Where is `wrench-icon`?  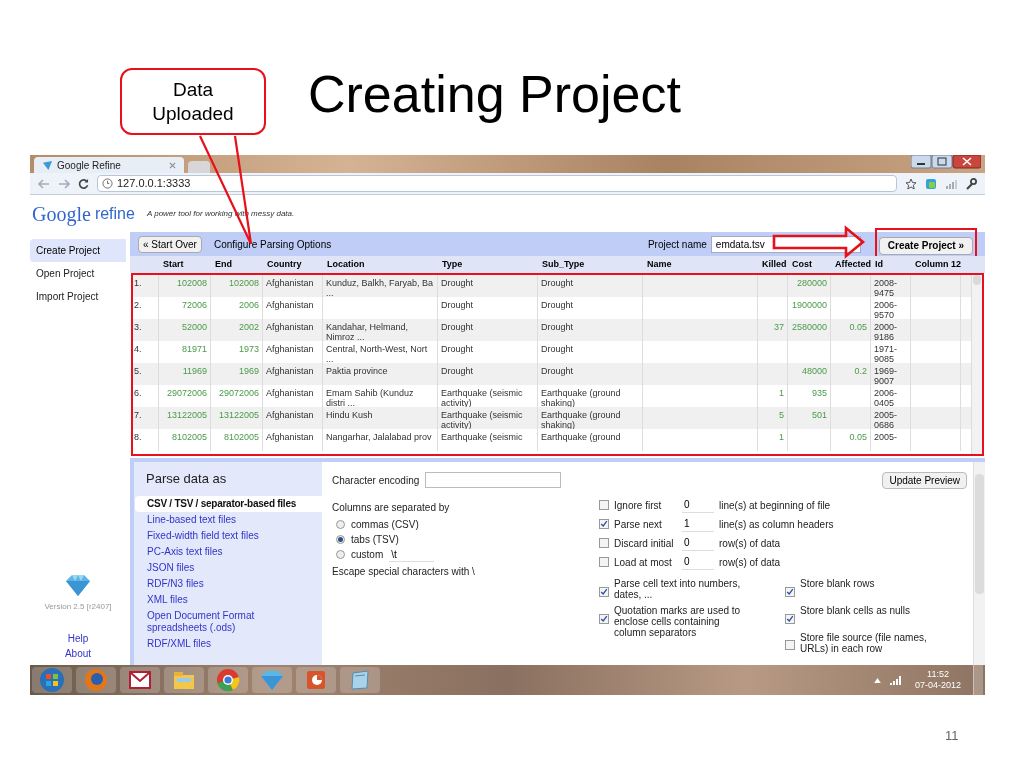 wrench-icon is located at coordinates (971, 183).